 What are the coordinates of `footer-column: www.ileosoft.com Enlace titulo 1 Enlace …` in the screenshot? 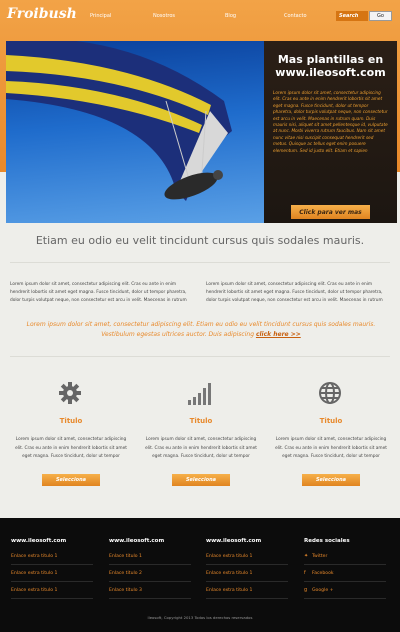 It's located at (150, 568).